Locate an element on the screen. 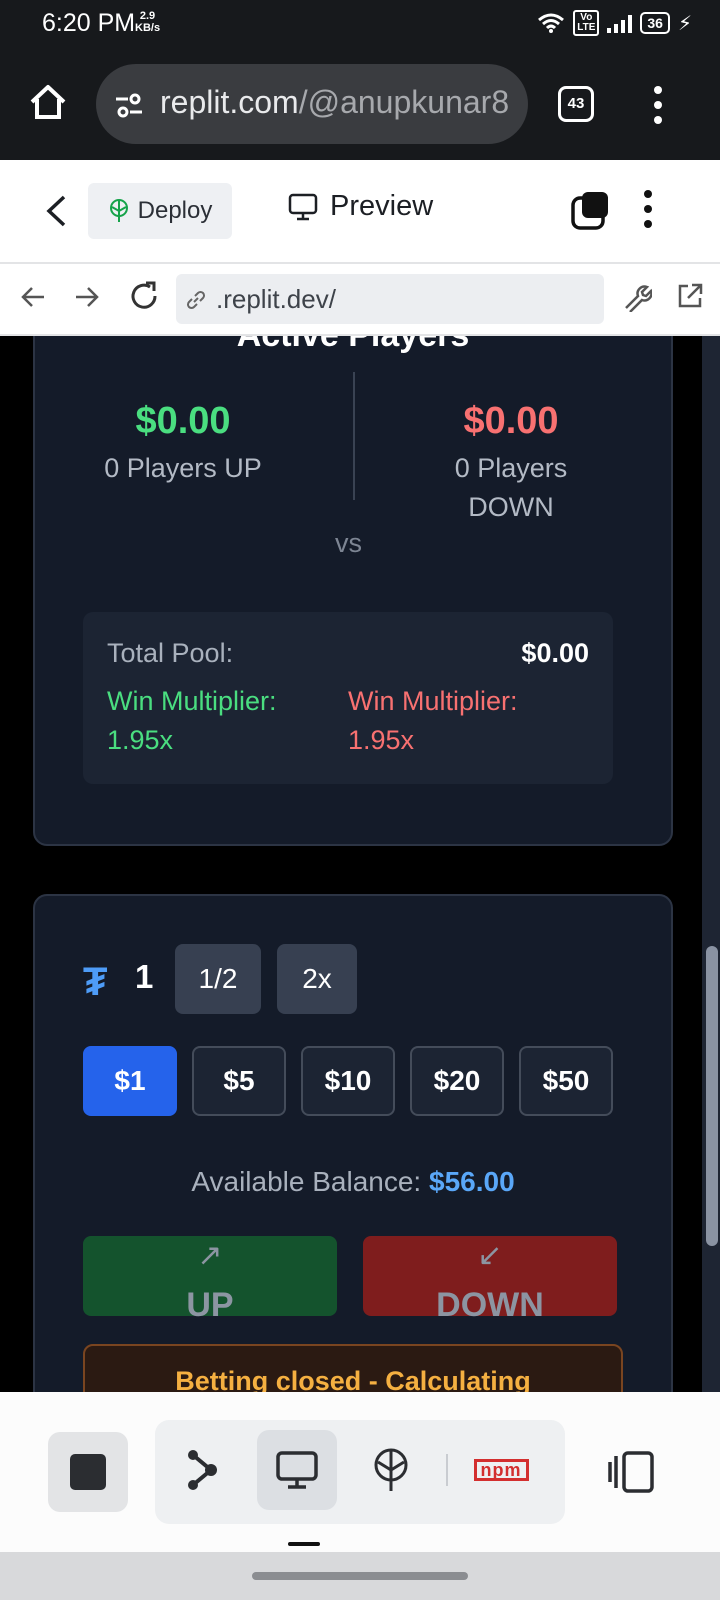 This screenshot has height=1600, width=720. browser-menu-icon is located at coordinates (658, 108).